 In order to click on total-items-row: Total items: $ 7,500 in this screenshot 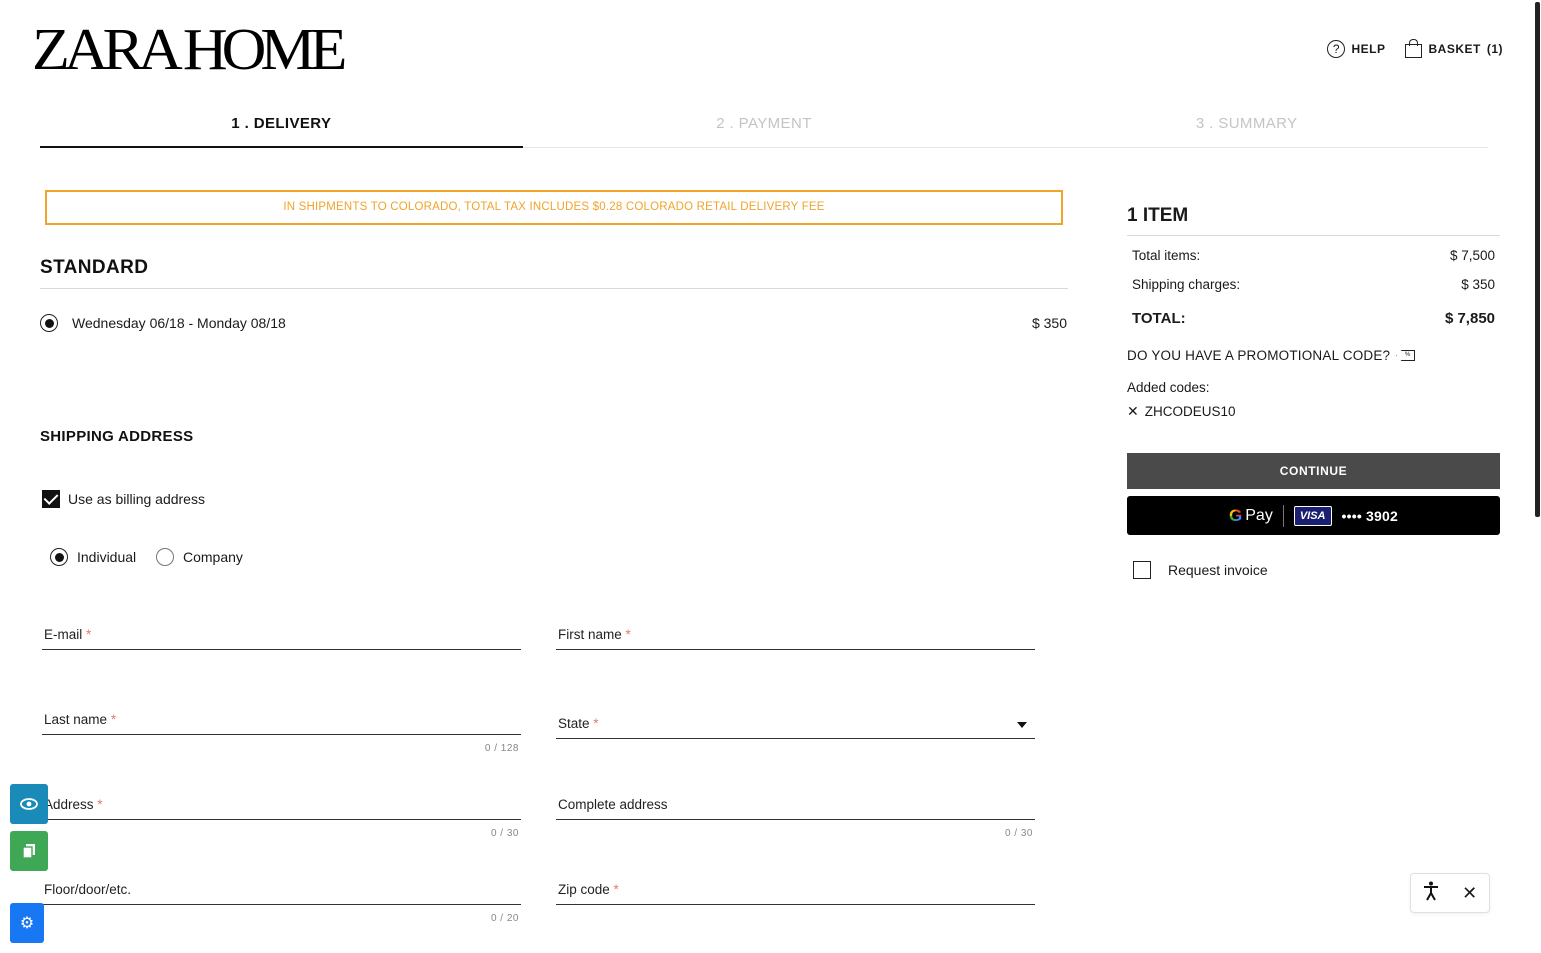, I will do `click(1313, 255)`.